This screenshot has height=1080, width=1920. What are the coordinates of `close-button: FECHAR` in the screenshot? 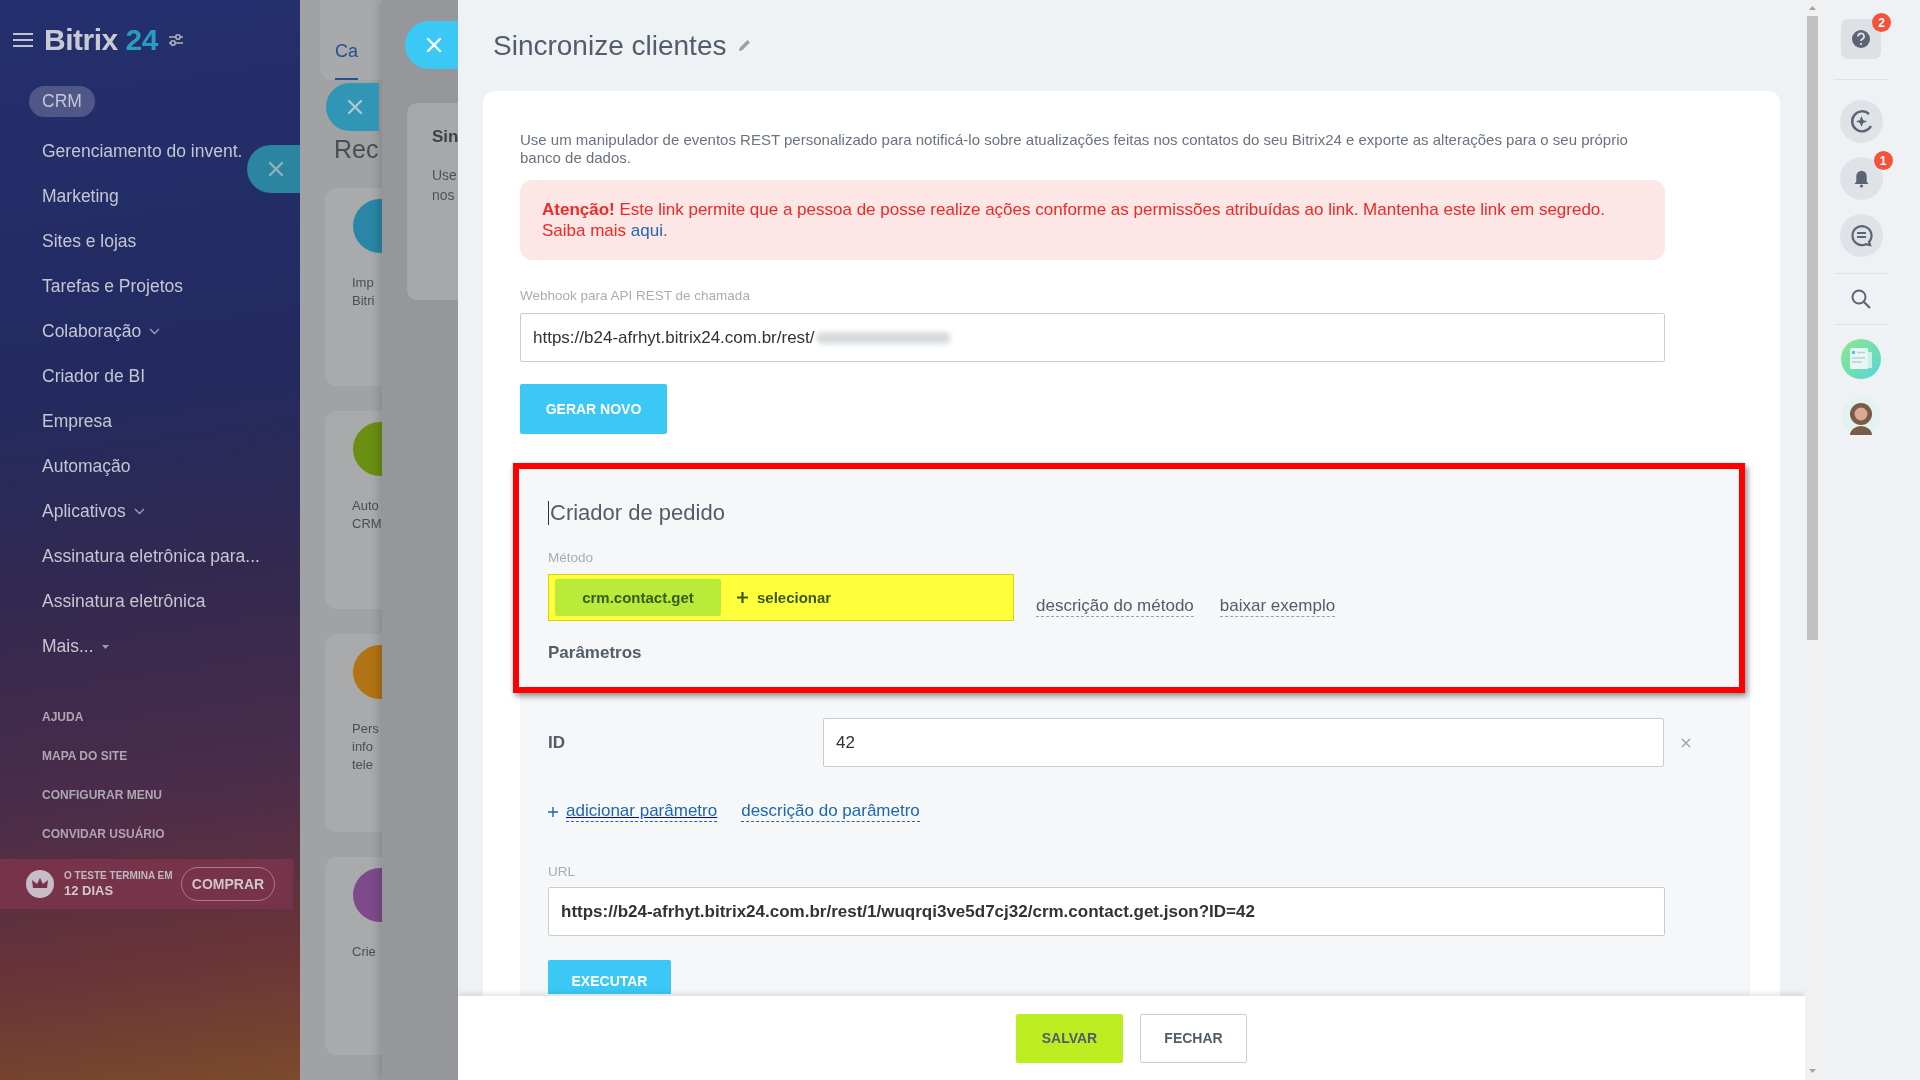 It's located at (1193, 1038).